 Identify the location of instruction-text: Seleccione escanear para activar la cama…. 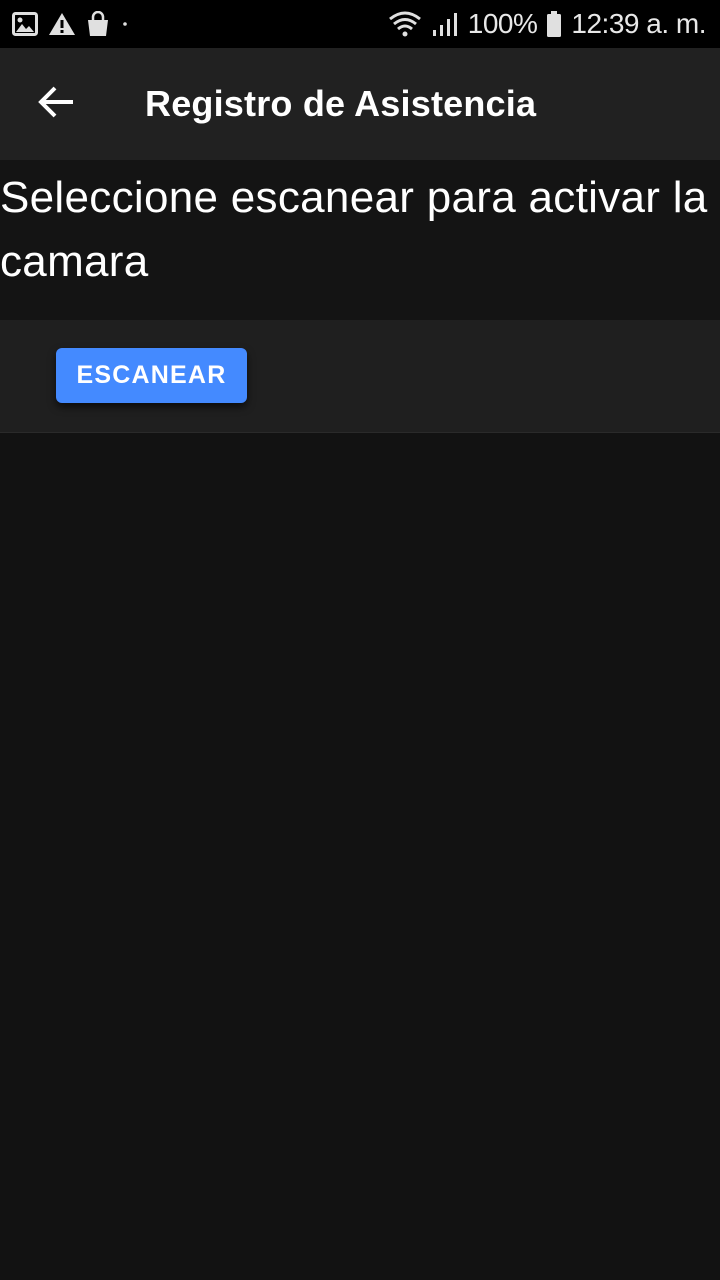
(360, 240).